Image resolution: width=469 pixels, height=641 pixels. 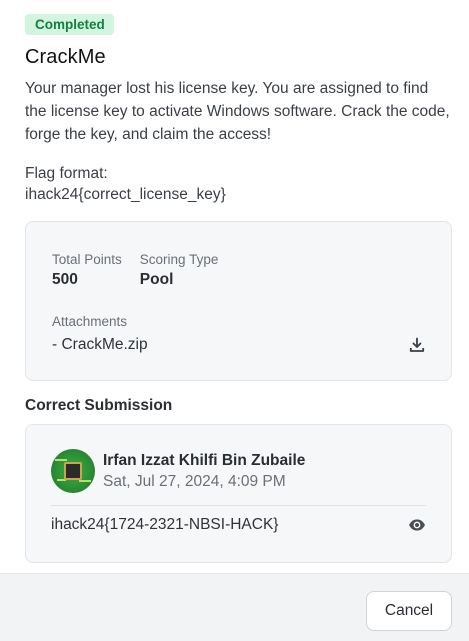 What do you see at coordinates (87, 270) in the screenshot?
I see `total-points: Total Points 500` at bounding box center [87, 270].